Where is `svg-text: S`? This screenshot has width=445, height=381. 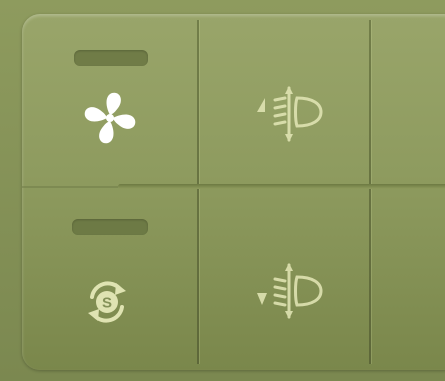 svg-text: S is located at coordinates (107, 303).